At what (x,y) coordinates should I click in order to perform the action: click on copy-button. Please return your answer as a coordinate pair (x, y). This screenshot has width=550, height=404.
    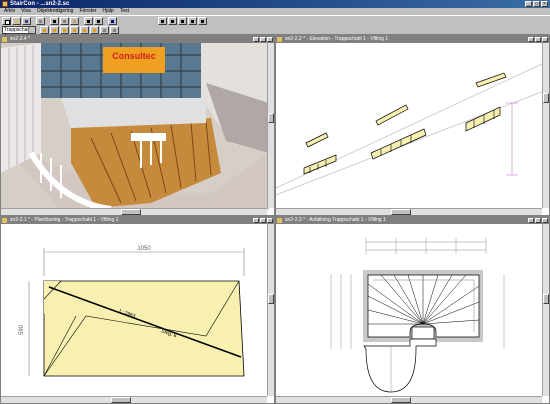
    Looking at the image, I should click on (64, 21).